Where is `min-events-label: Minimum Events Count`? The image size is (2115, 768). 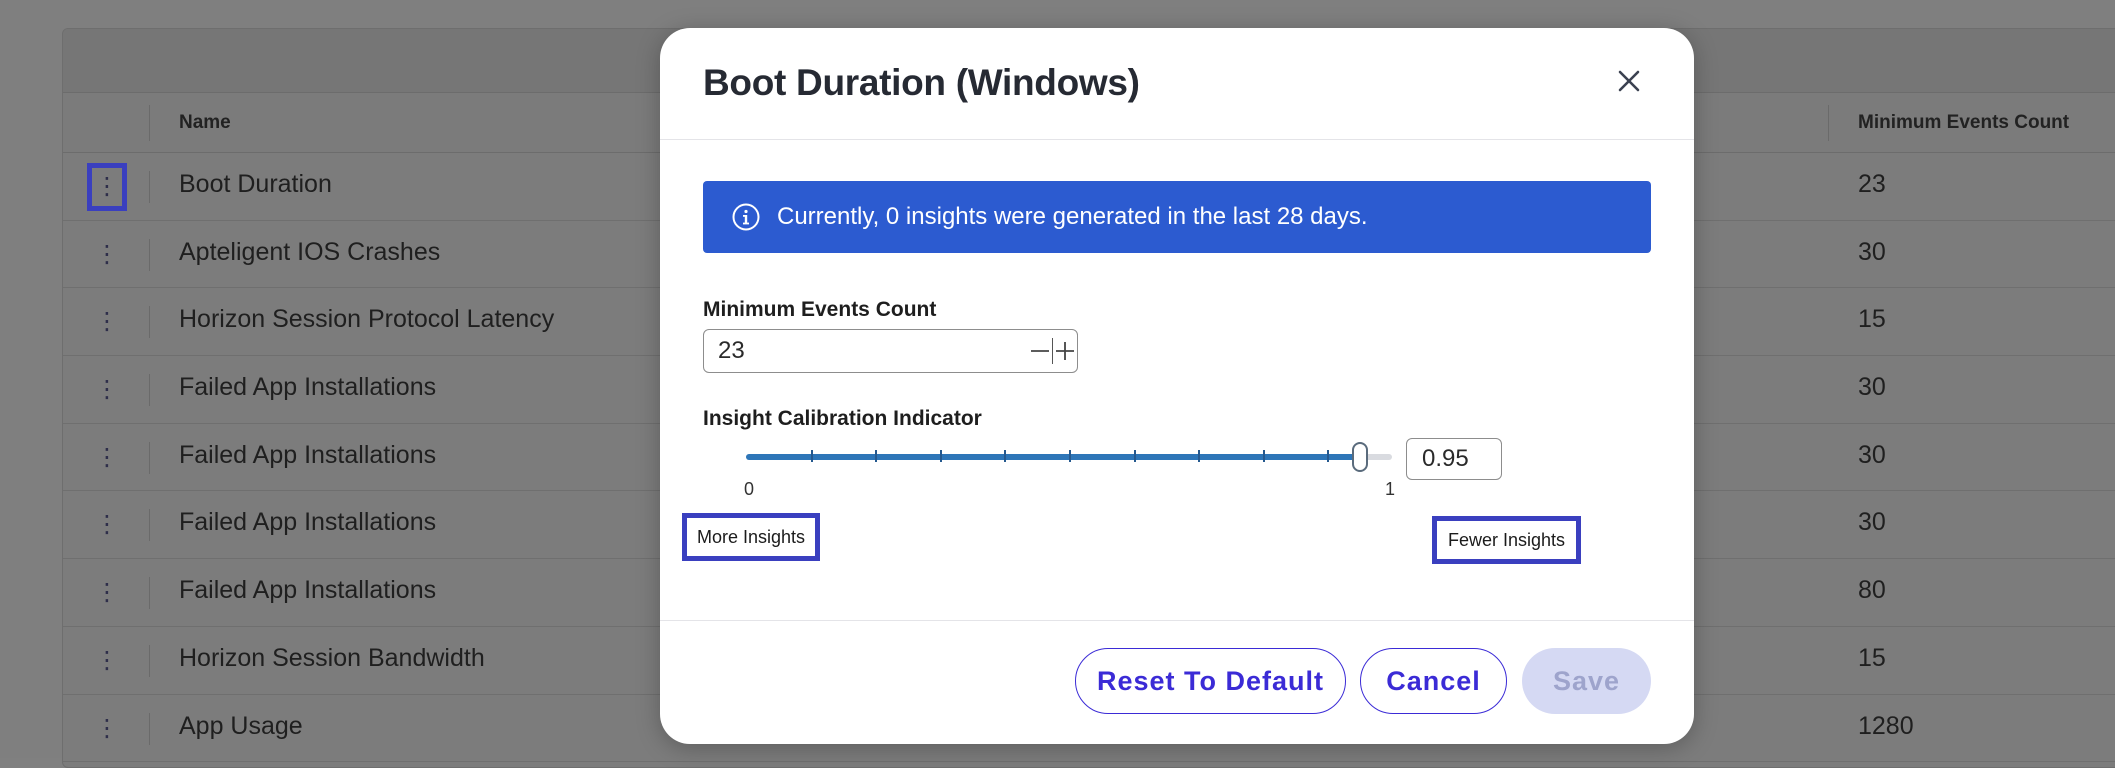 min-events-label: Minimum Events Count is located at coordinates (820, 309).